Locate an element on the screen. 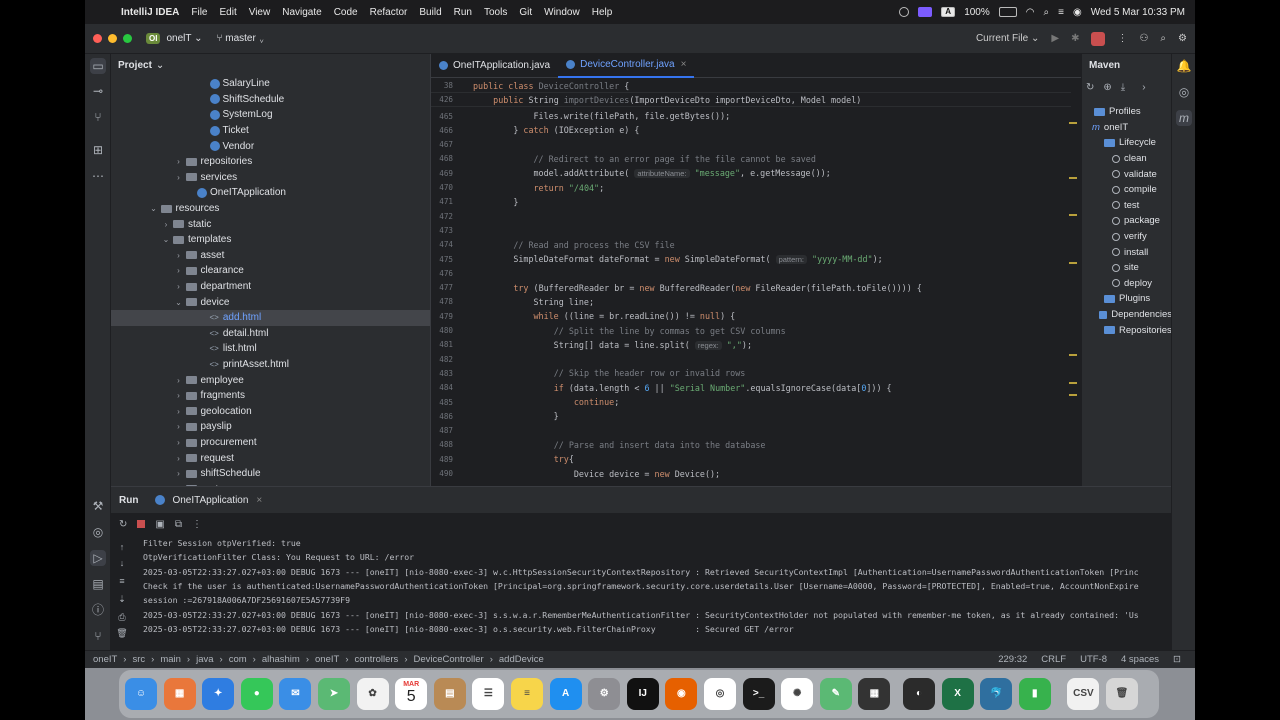 This screenshot has height=720, width=1280. run-tool-icon: ▷ is located at coordinates (98, 558).